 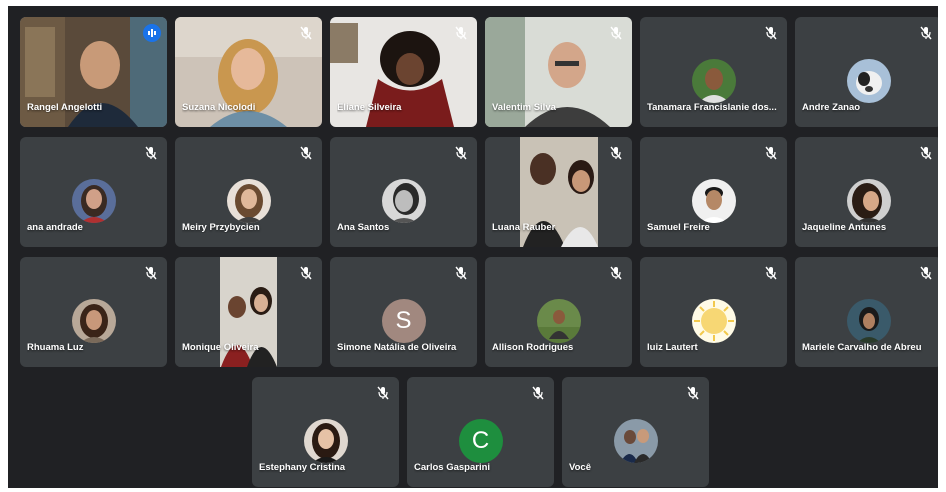 I want to click on participant-name: Allison Rodrigues, so click(x=533, y=347).